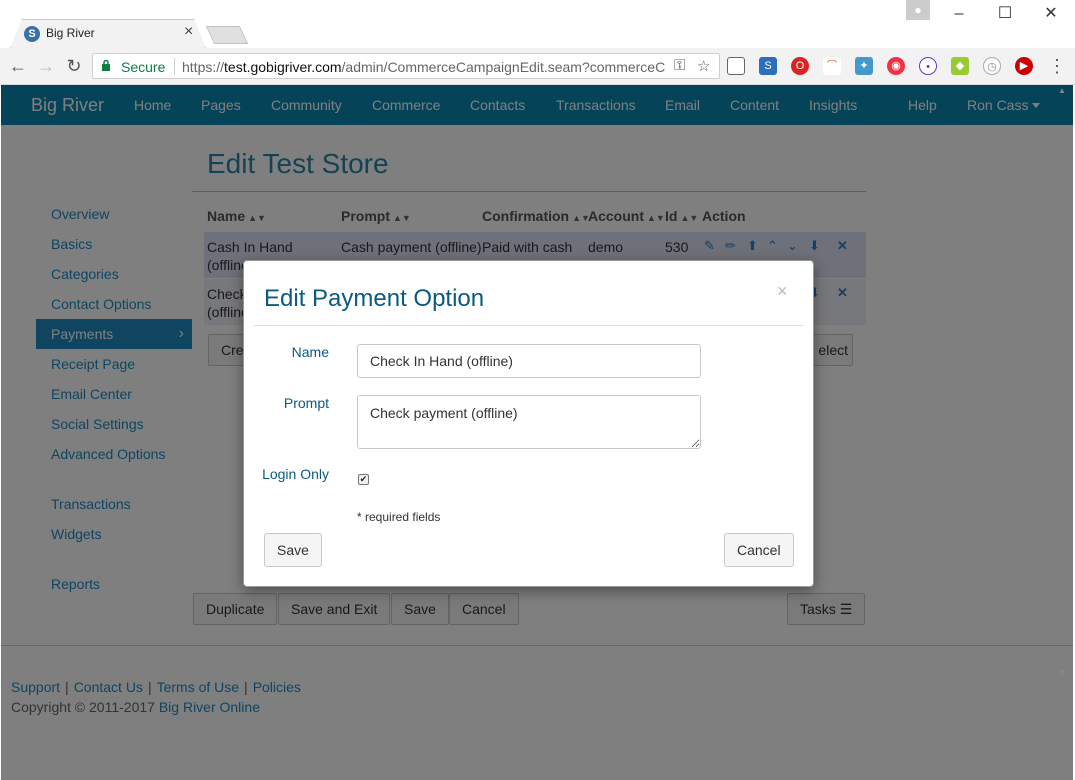 The height and width of the screenshot is (780, 1075). I want to click on modal-cancel-button: Cancel, so click(759, 550).